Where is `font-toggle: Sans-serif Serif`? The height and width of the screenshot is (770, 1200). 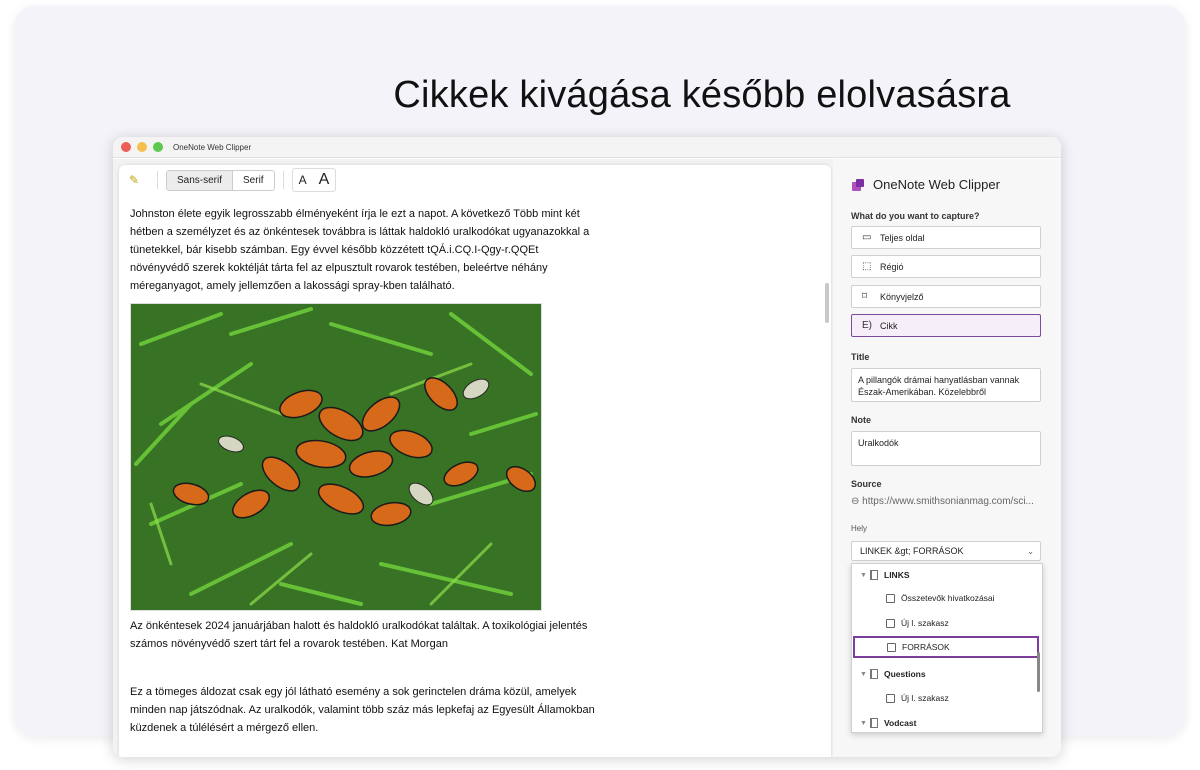
font-toggle: Sans-serif Serif is located at coordinates (220, 180).